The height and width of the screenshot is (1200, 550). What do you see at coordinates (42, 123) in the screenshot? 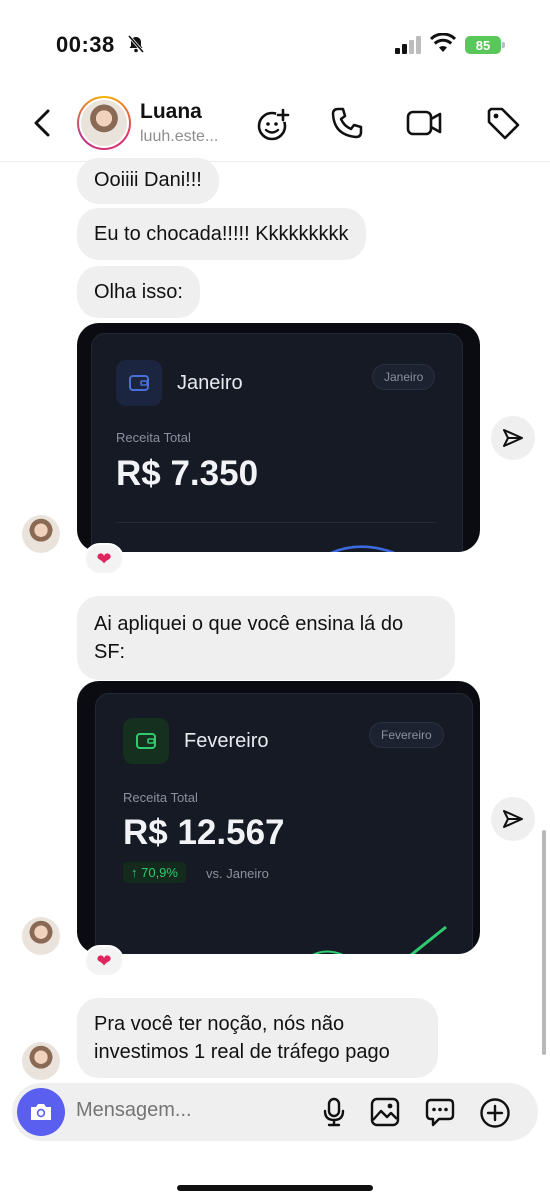
I see `back-chevron-icon` at bounding box center [42, 123].